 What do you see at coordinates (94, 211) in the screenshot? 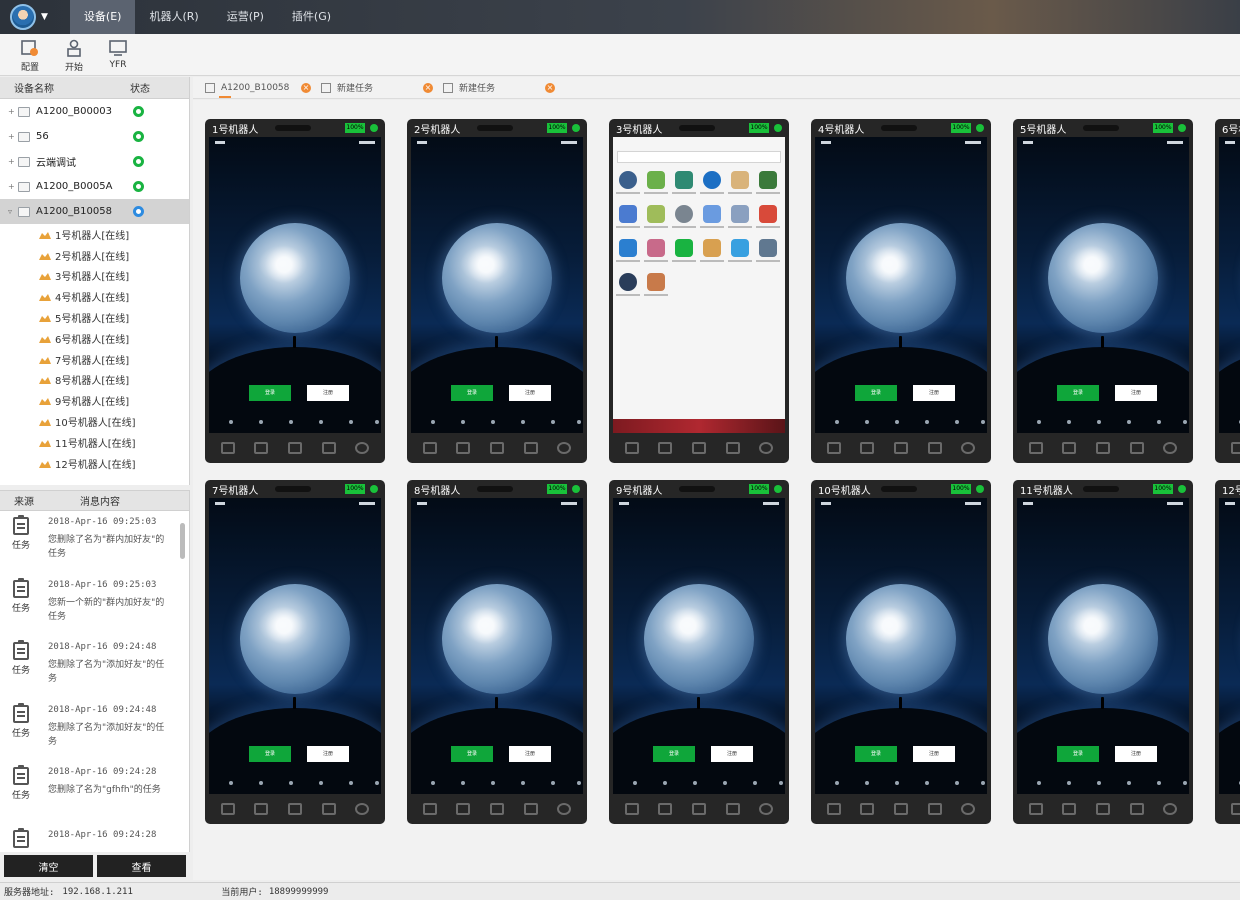
I see `device-row: ▿ A1200_B10058` at bounding box center [94, 211].